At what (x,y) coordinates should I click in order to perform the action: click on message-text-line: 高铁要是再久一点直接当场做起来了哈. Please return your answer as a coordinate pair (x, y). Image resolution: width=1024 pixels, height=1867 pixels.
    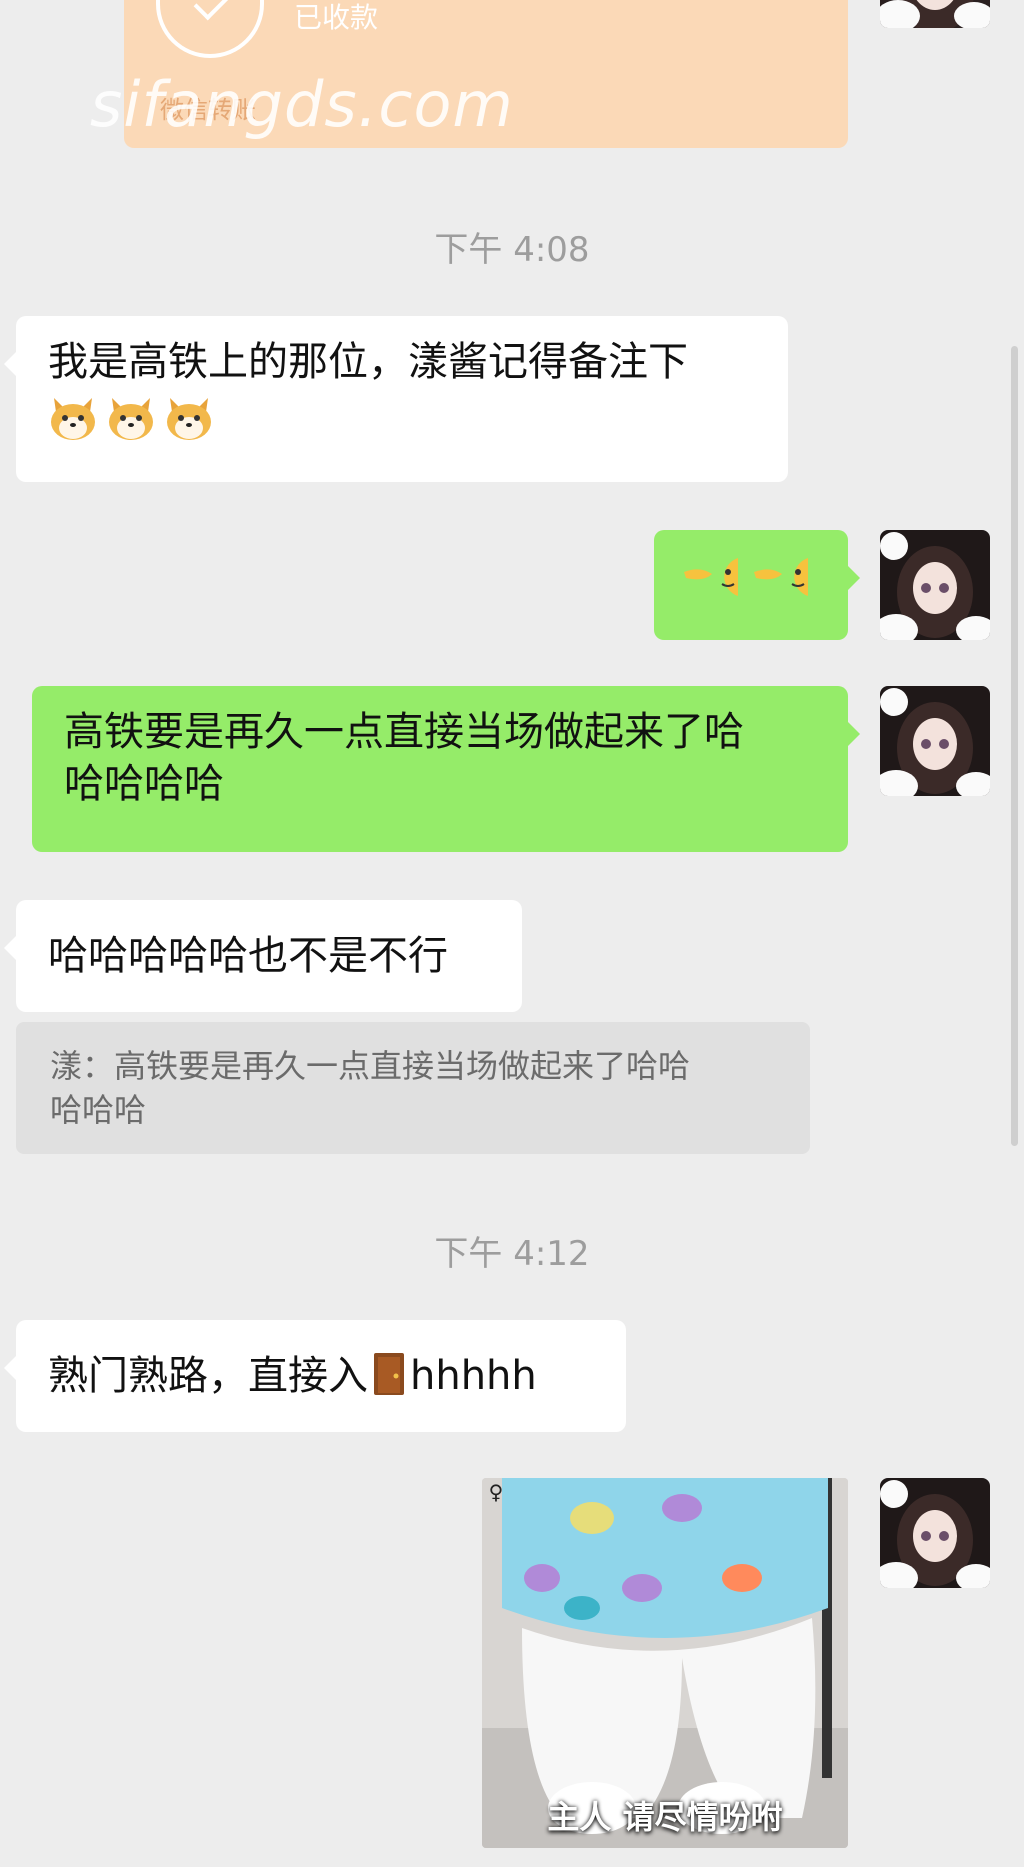
    Looking at the image, I should click on (404, 732).